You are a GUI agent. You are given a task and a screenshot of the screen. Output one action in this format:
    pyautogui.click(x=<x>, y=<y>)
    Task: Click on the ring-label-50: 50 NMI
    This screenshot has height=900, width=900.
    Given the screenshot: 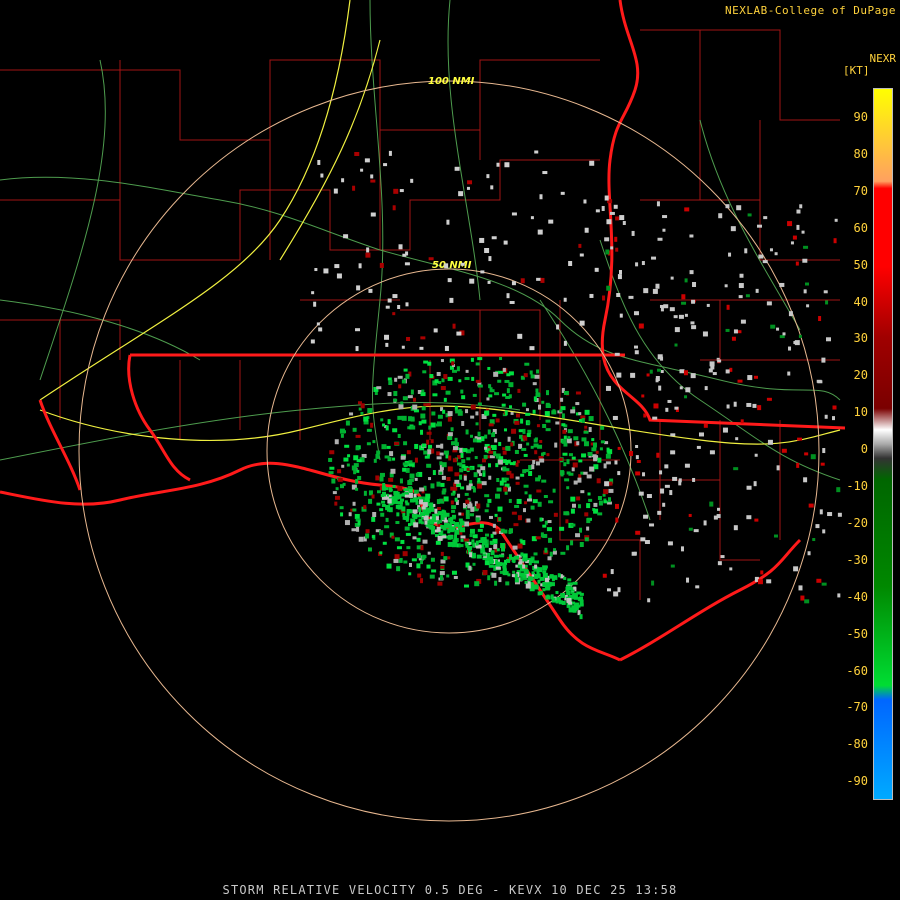 What is the action you would take?
    pyautogui.click(x=452, y=265)
    